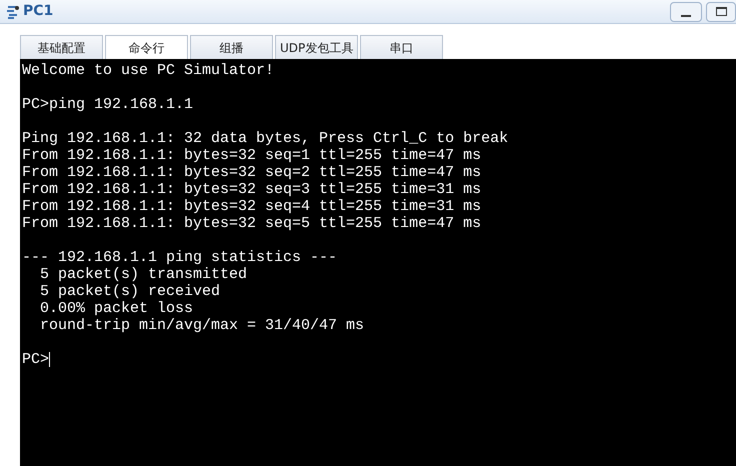 This screenshot has height=466, width=736. Describe the element at coordinates (686, 12) in the screenshot. I see `minimize-button` at that location.